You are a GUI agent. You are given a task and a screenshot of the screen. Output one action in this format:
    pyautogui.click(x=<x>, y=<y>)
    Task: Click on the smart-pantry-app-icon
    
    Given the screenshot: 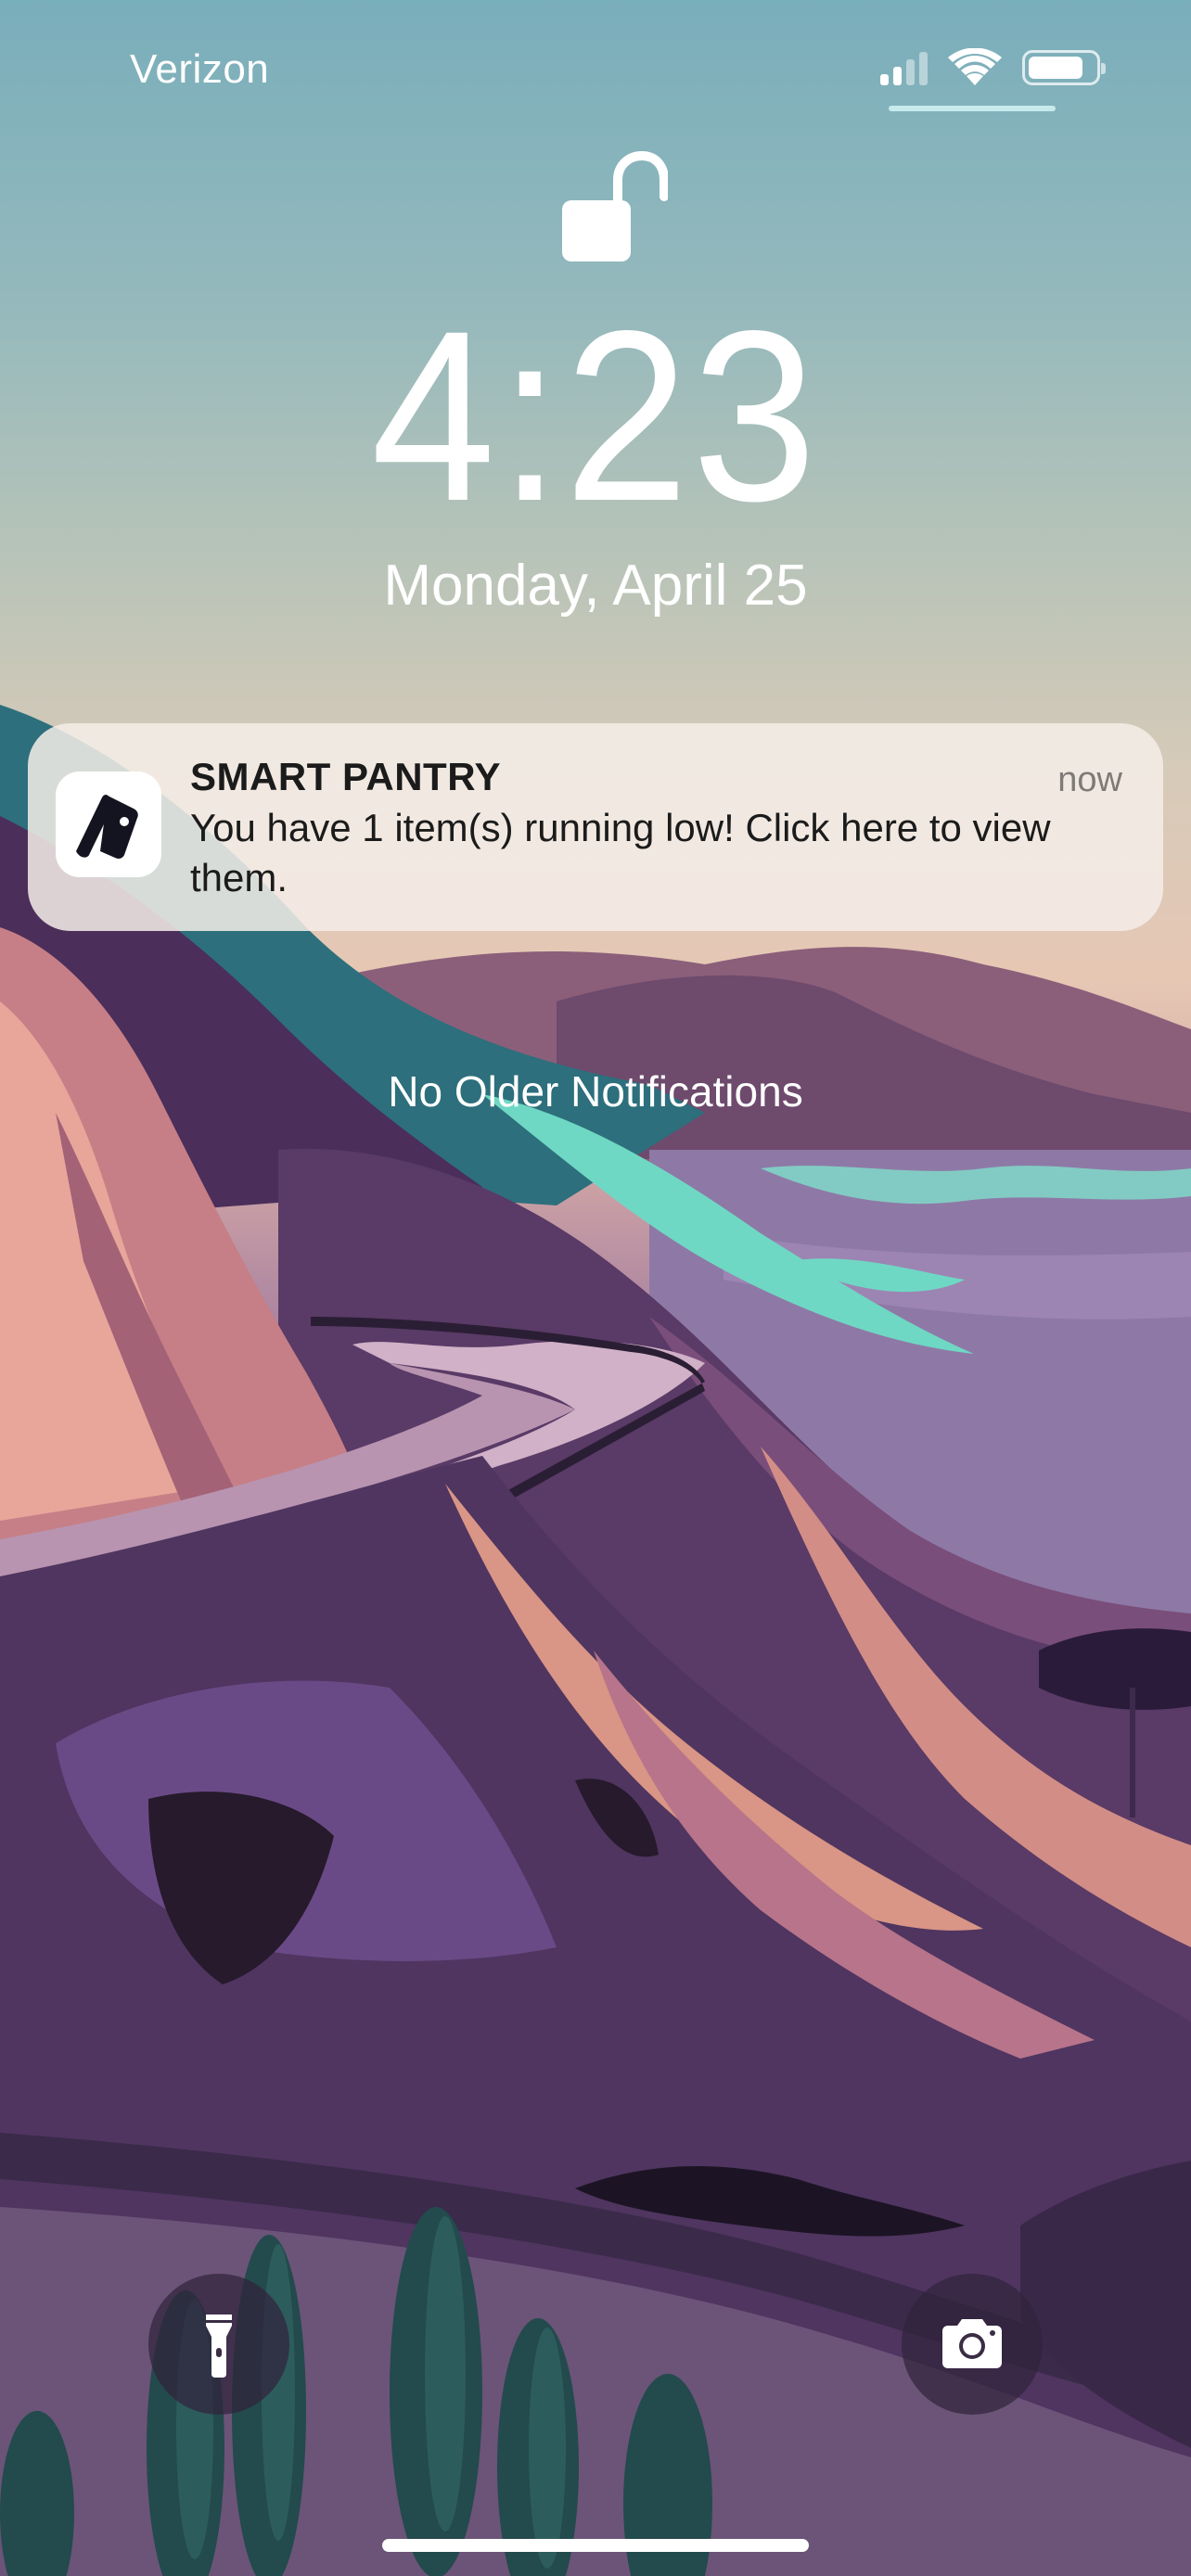 What is the action you would take?
    pyautogui.click(x=108, y=824)
    